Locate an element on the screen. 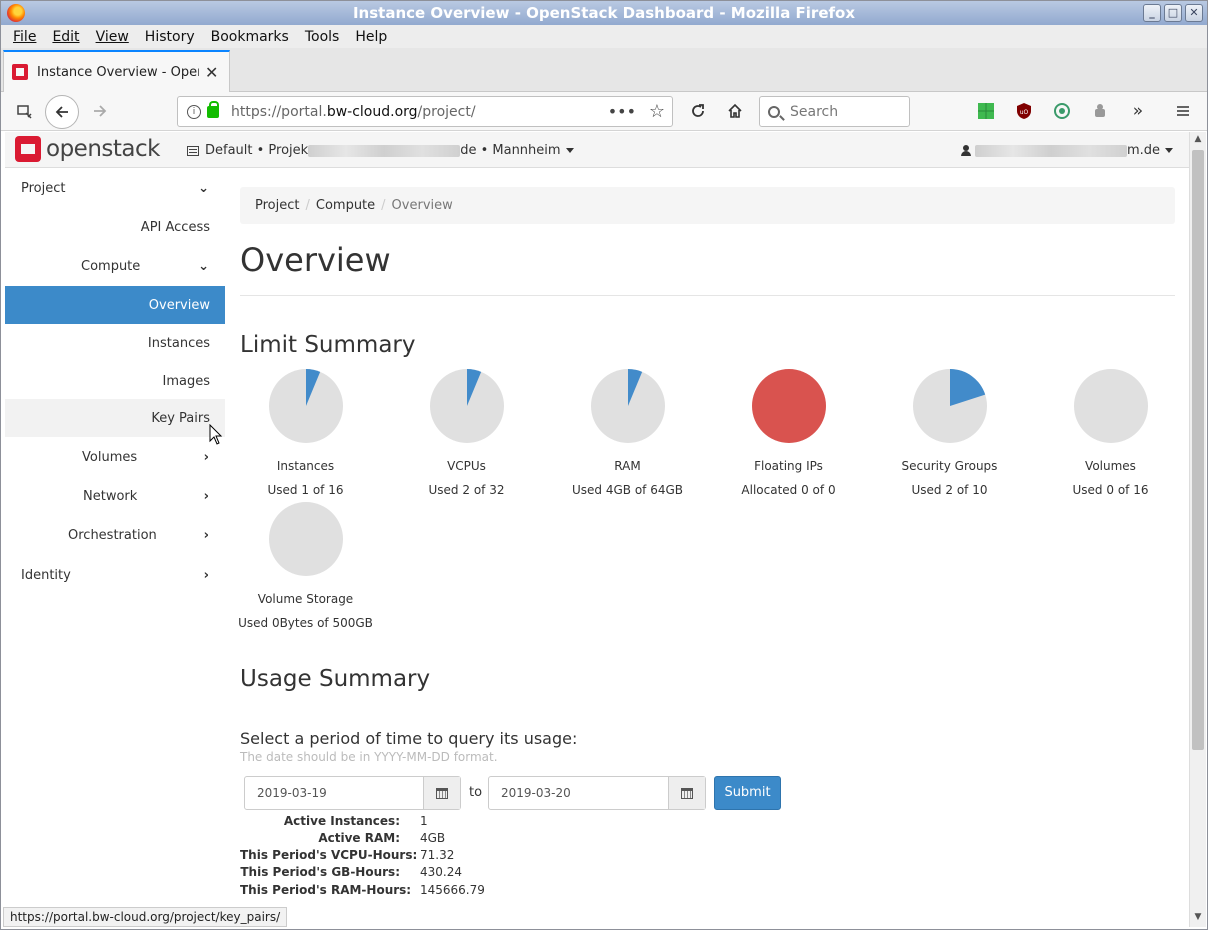 Image resolution: width=1208 pixels, height=930 pixels. pie-value: Used 0Bytes of 500GB is located at coordinates (305, 623).